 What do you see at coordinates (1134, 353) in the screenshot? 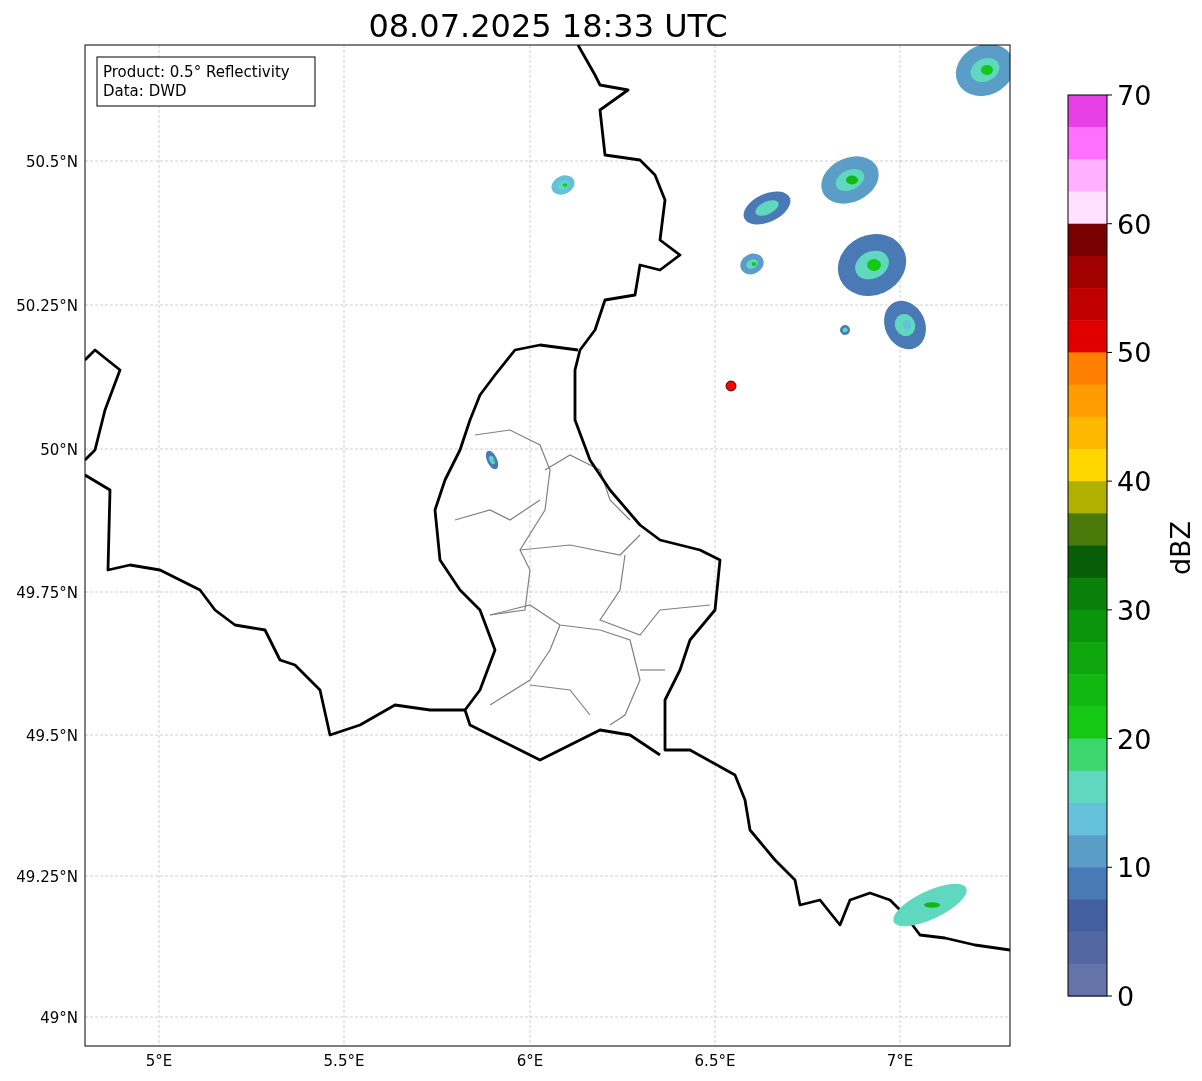
I see `colorbar-tick-label: 50` at bounding box center [1134, 353].